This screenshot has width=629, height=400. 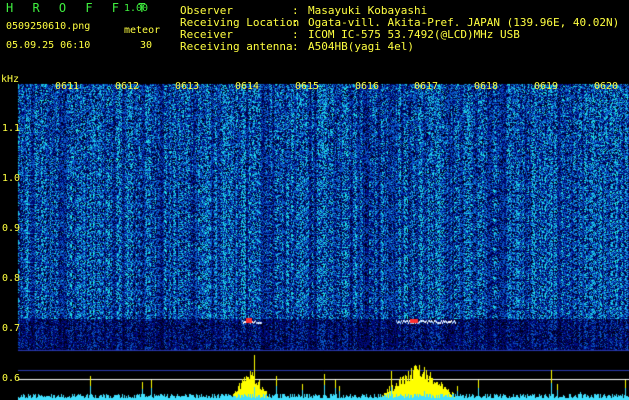 I want to click on y-tick-label: 1.1, so click(x=11, y=128).